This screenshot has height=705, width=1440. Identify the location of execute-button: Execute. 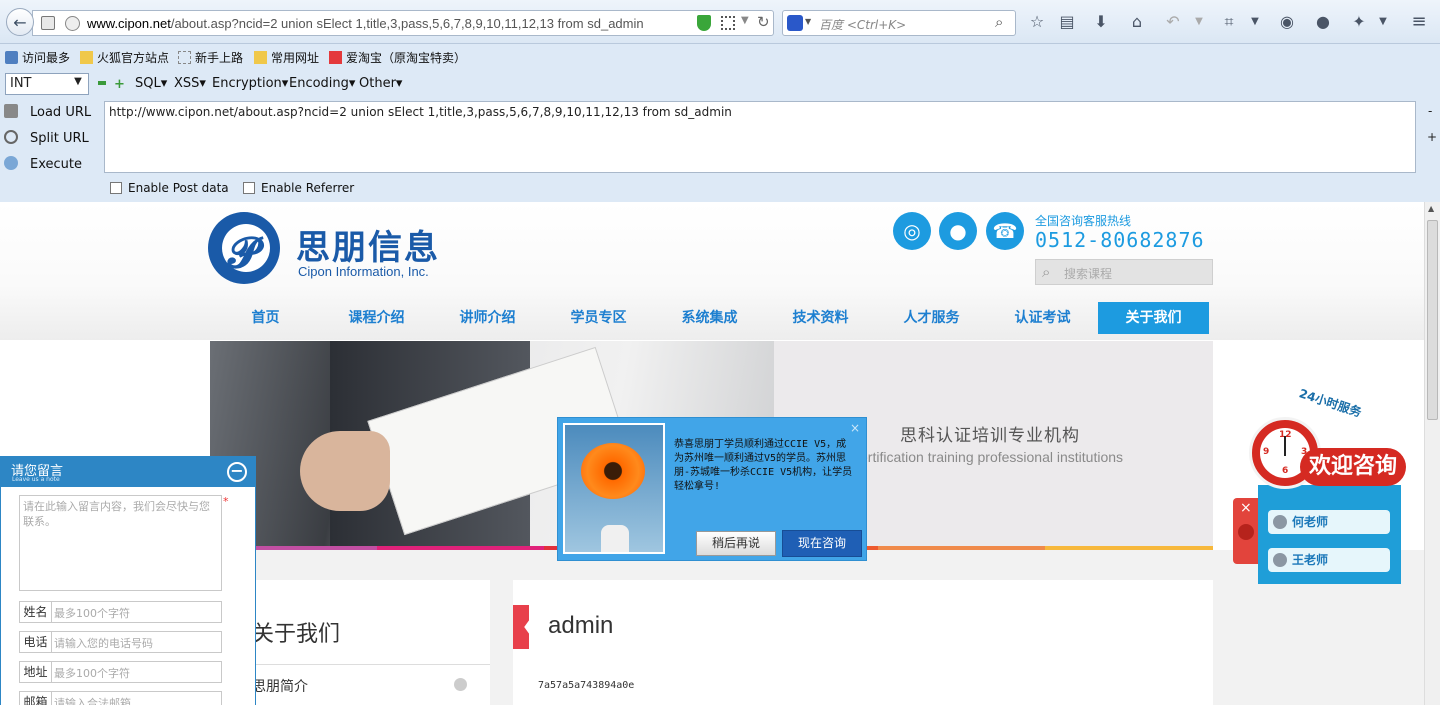
(43, 164).